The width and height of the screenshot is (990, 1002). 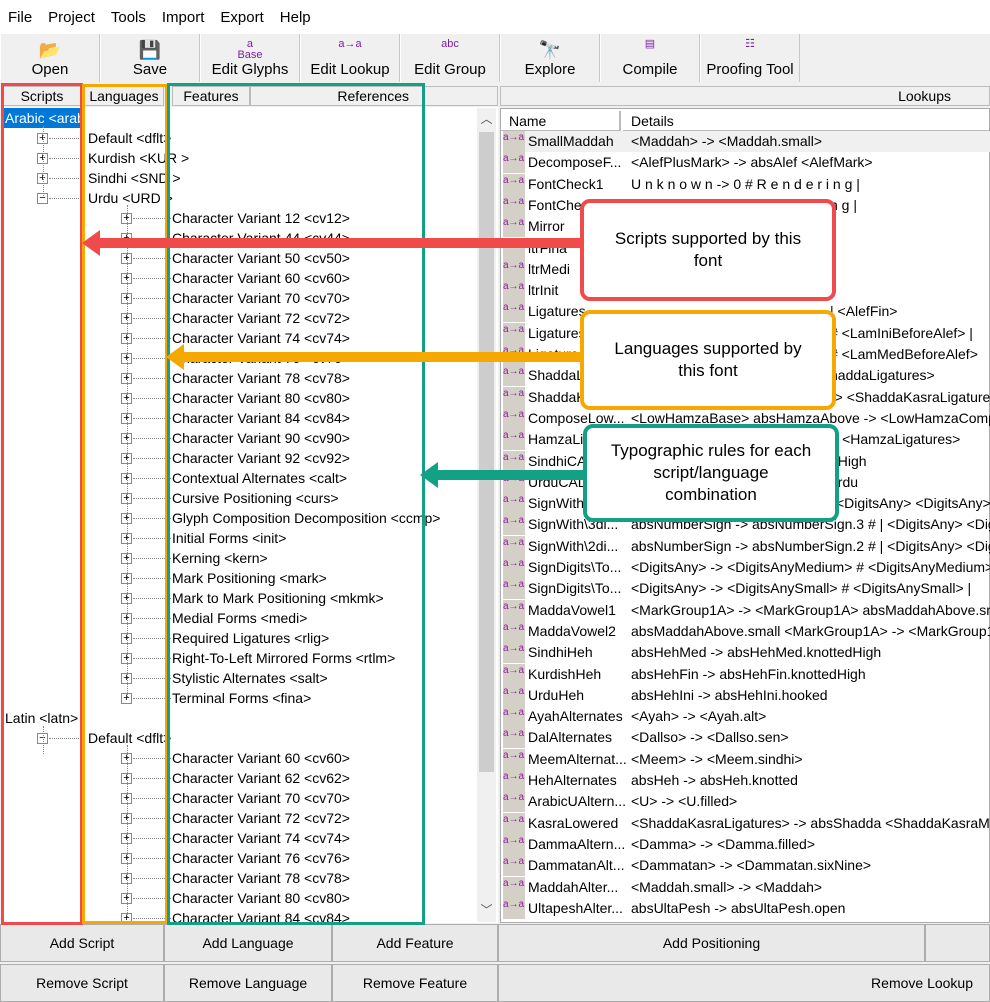 What do you see at coordinates (42, 96) in the screenshot?
I see `scripts-header: Scripts` at bounding box center [42, 96].